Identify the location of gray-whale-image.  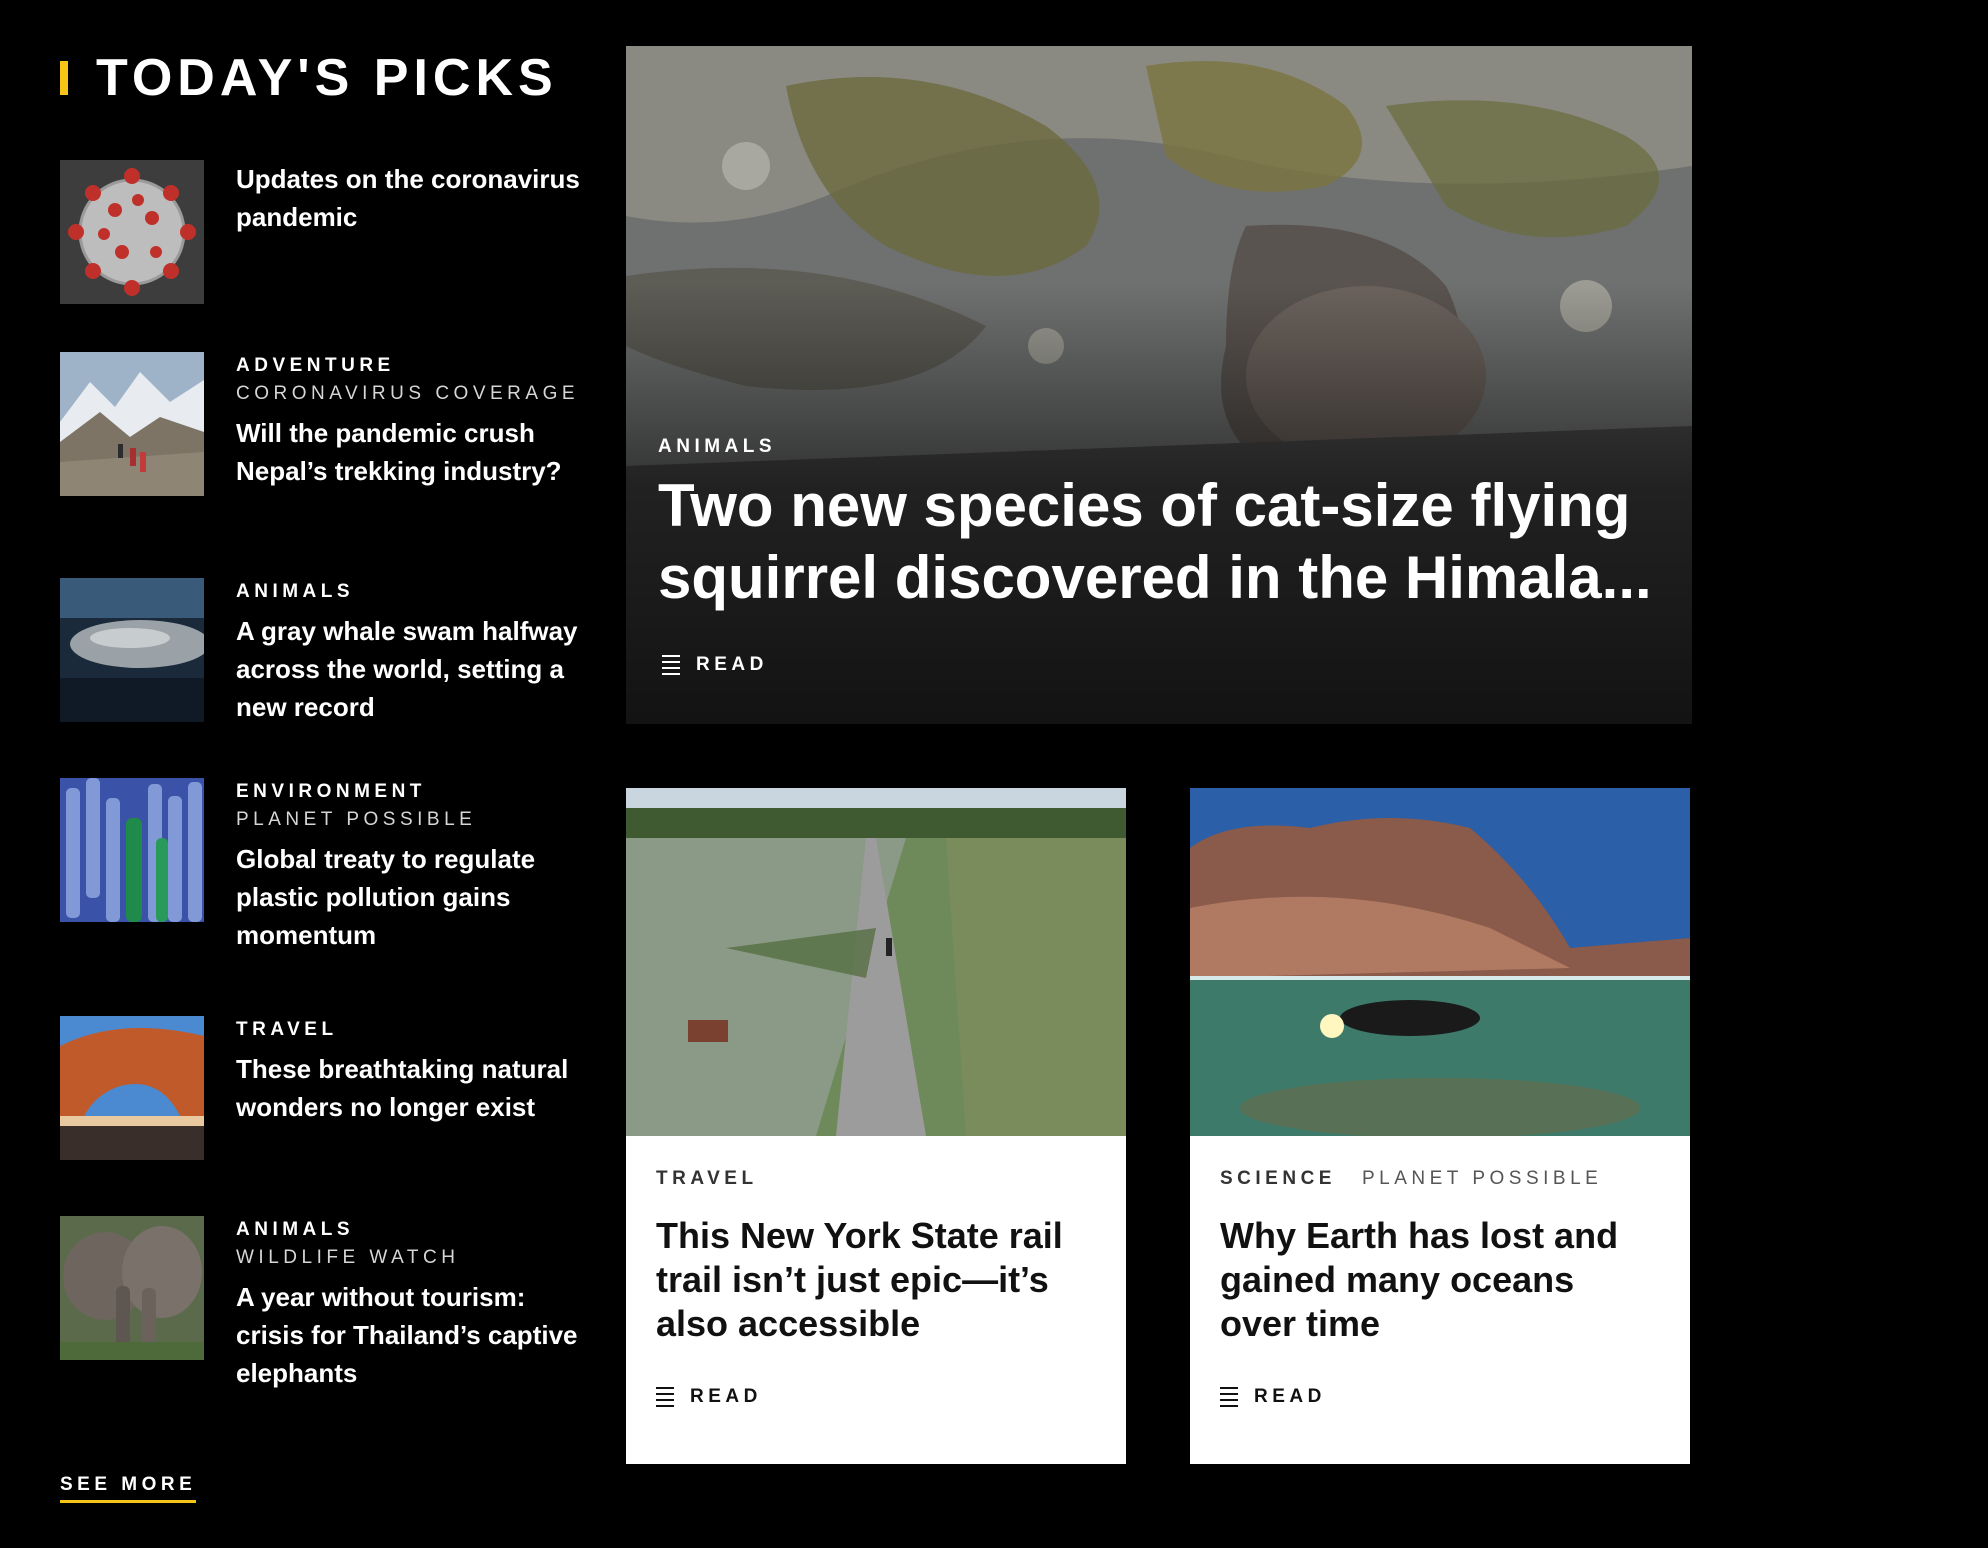
(132, 650).